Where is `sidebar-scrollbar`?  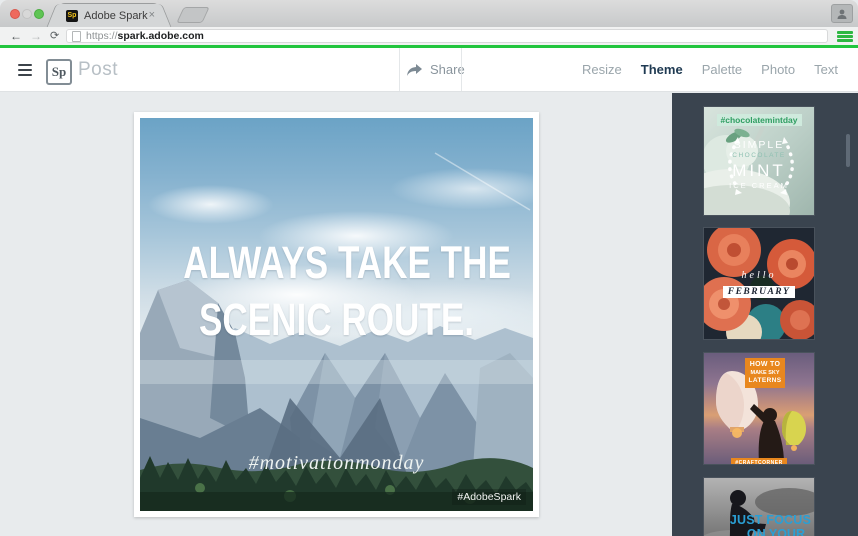 sidebar-scrollbar is located at coordinates (848, 150).